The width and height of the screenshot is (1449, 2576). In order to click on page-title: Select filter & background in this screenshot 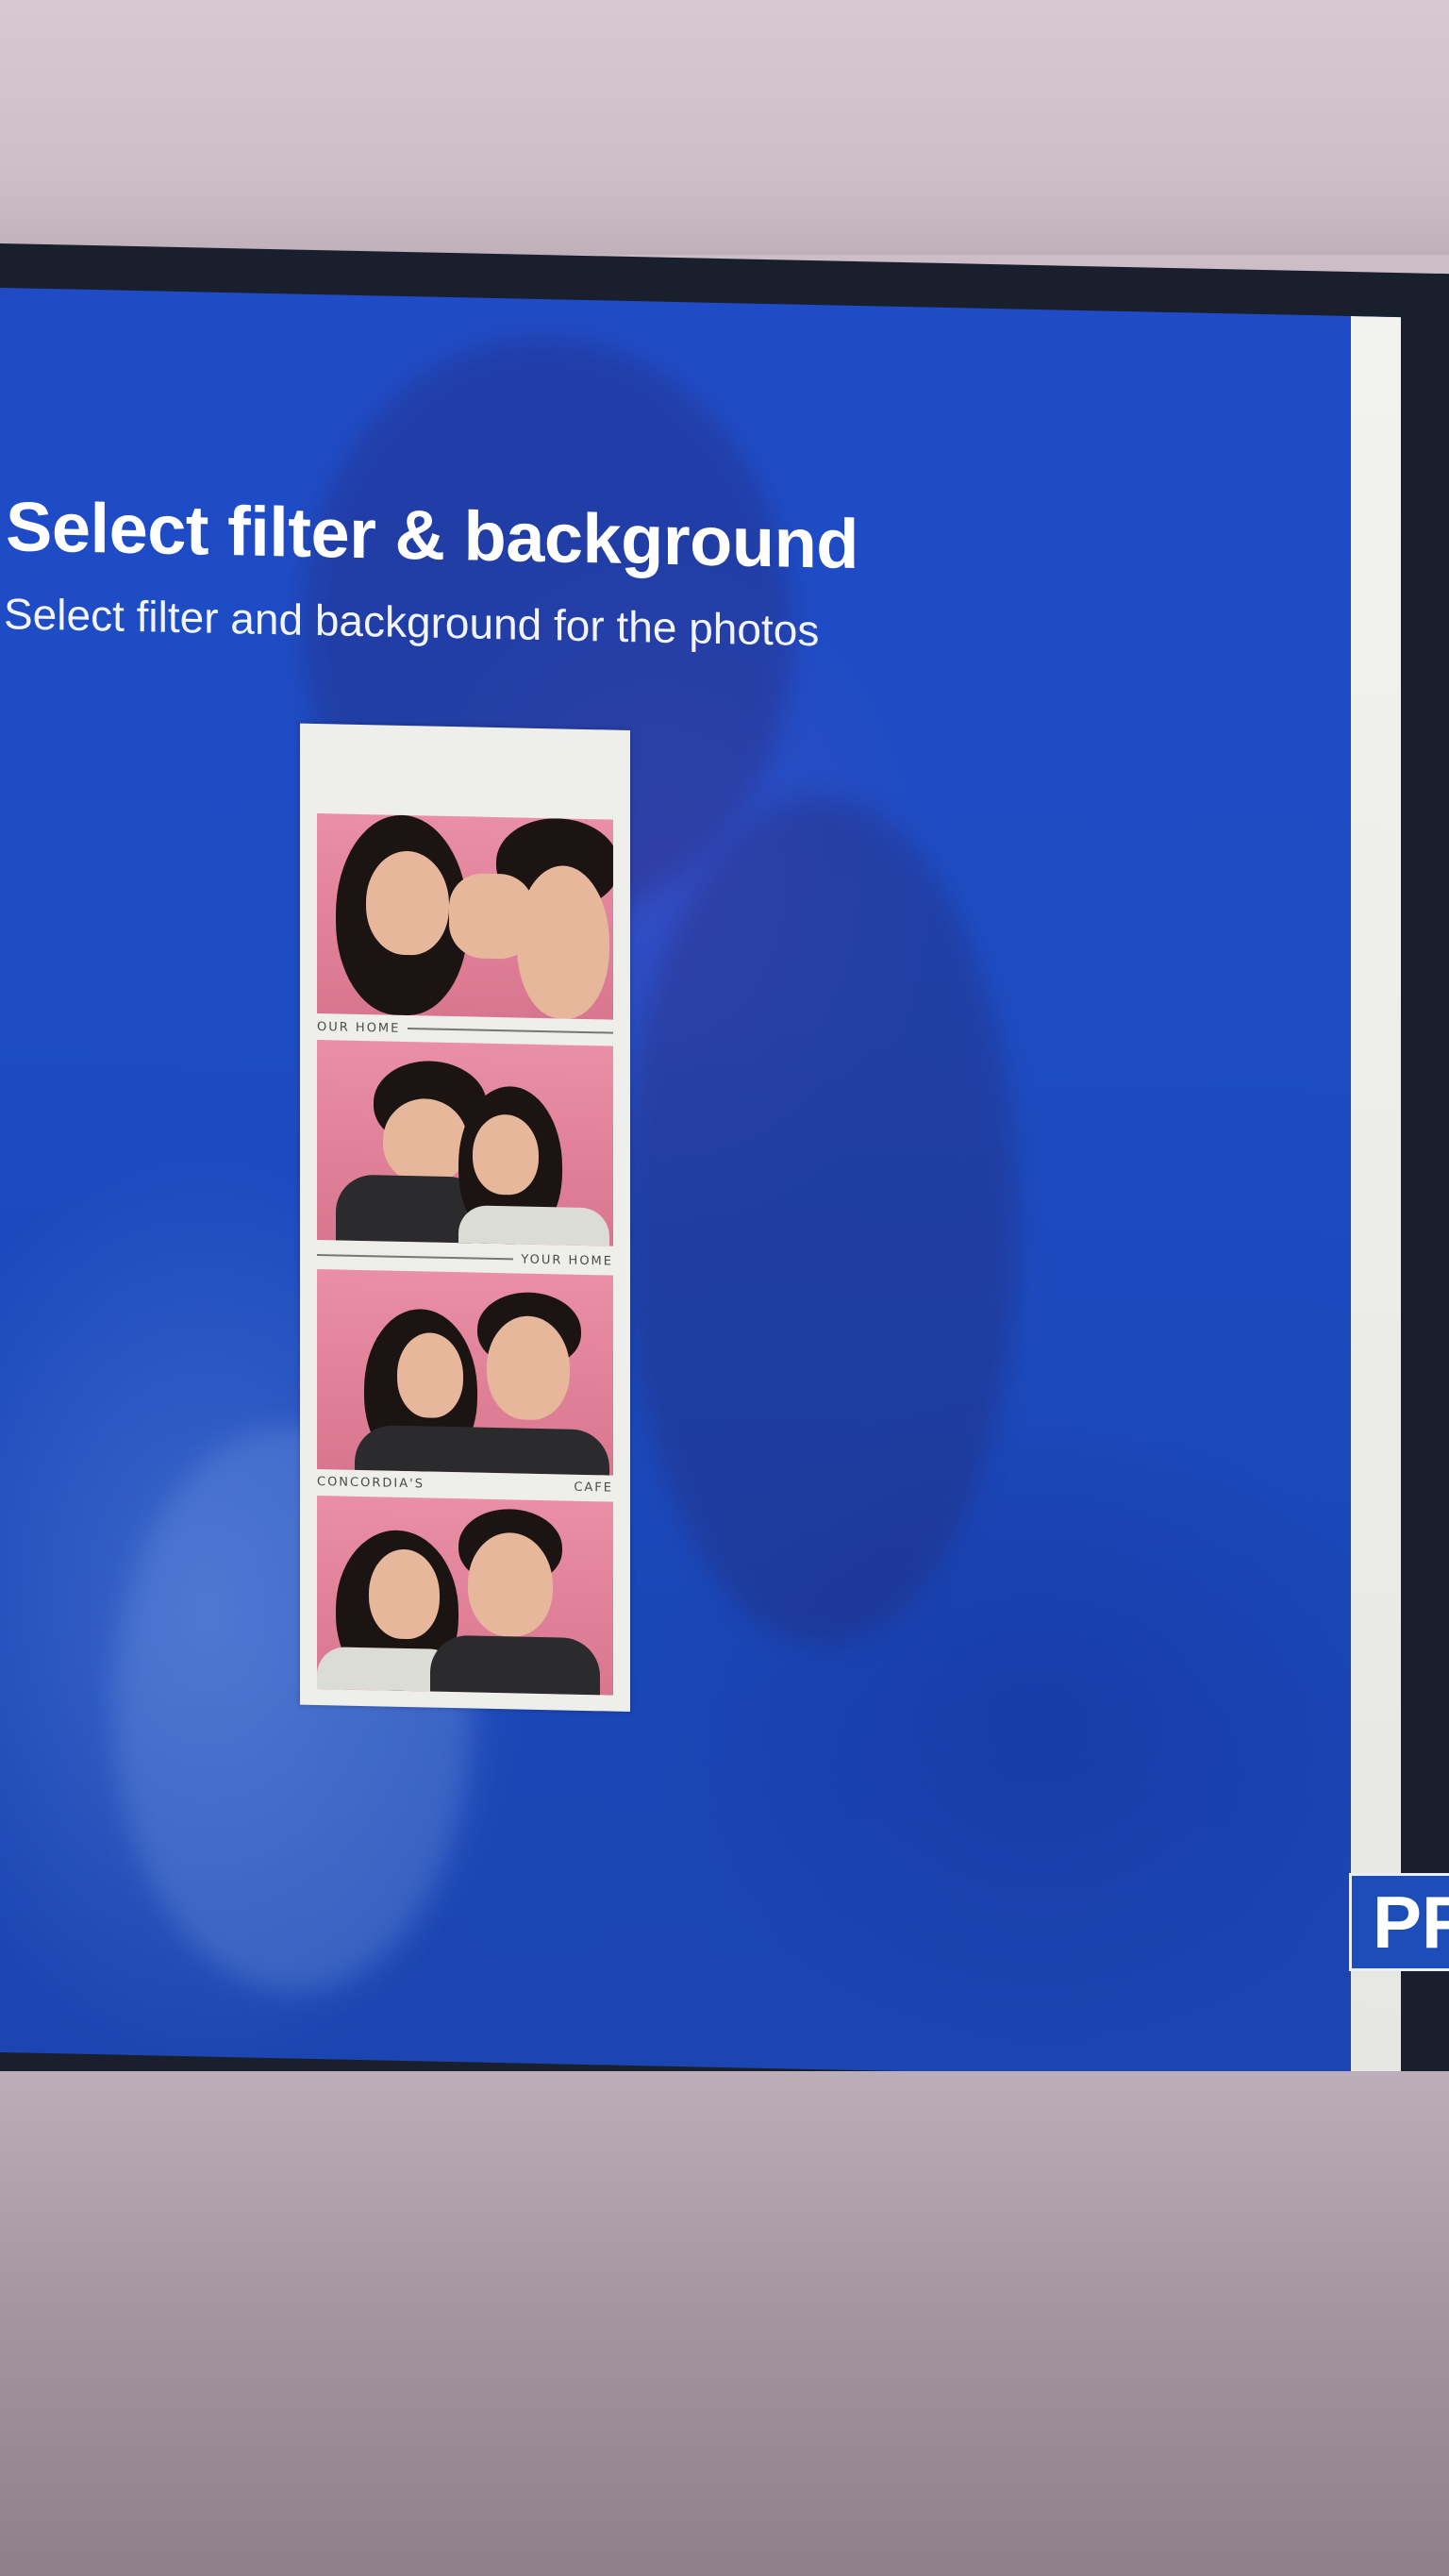, I will do `click(432, 535)`.